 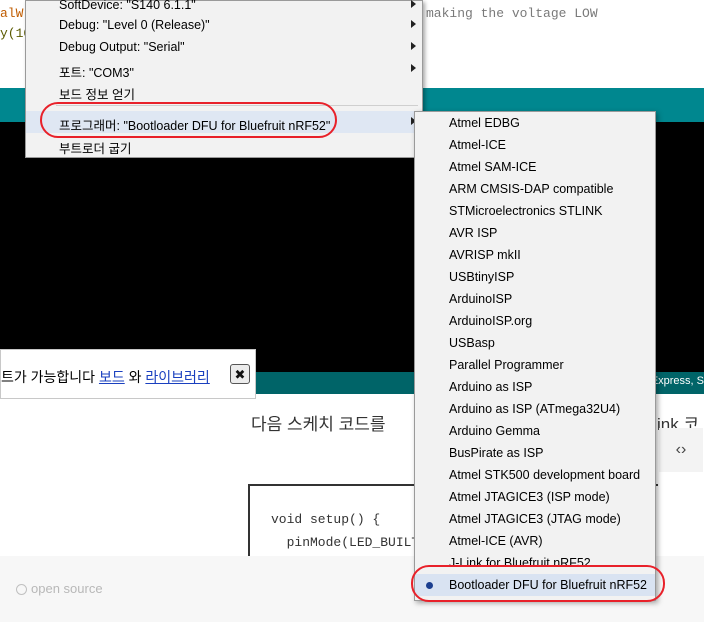 What do you see at coordinates (67, 588) in the screenshot?
I see `open-source-text: open source` at bounding box center [67, 588].